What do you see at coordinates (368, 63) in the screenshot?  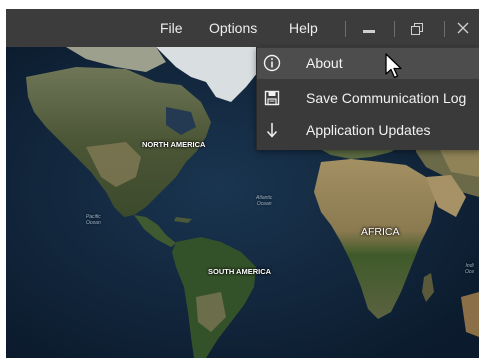 I see `menu-item-about: About` at bounding box center [368, 63].